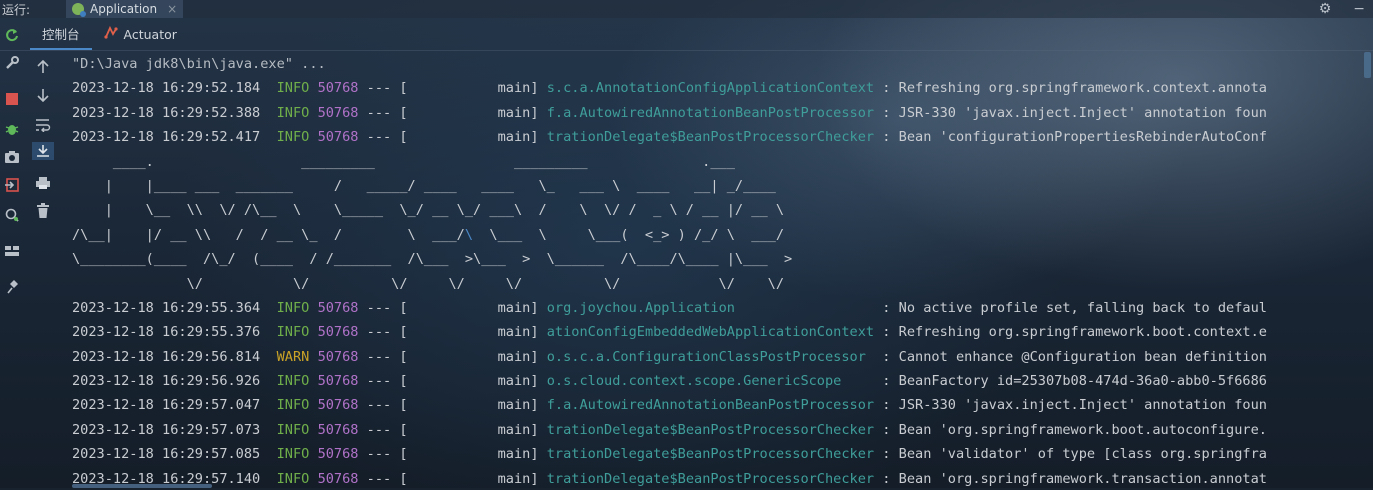 The height and width of the screenshot is (490, 1373). I want to click on actuator-icon, so click(110, 34).